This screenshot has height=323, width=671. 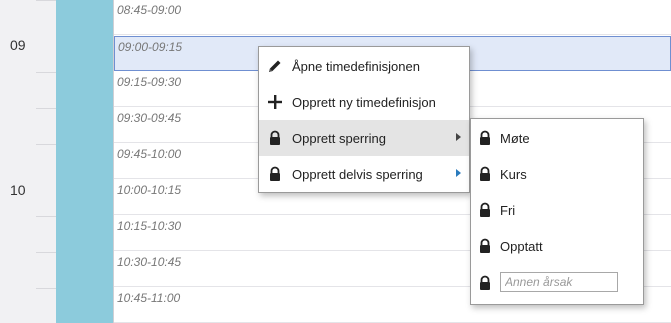 What do you see at coordinates (28, 161) in the screenshot?
I see `hour-gutter: 09 10` at bounding box center [28, 161].